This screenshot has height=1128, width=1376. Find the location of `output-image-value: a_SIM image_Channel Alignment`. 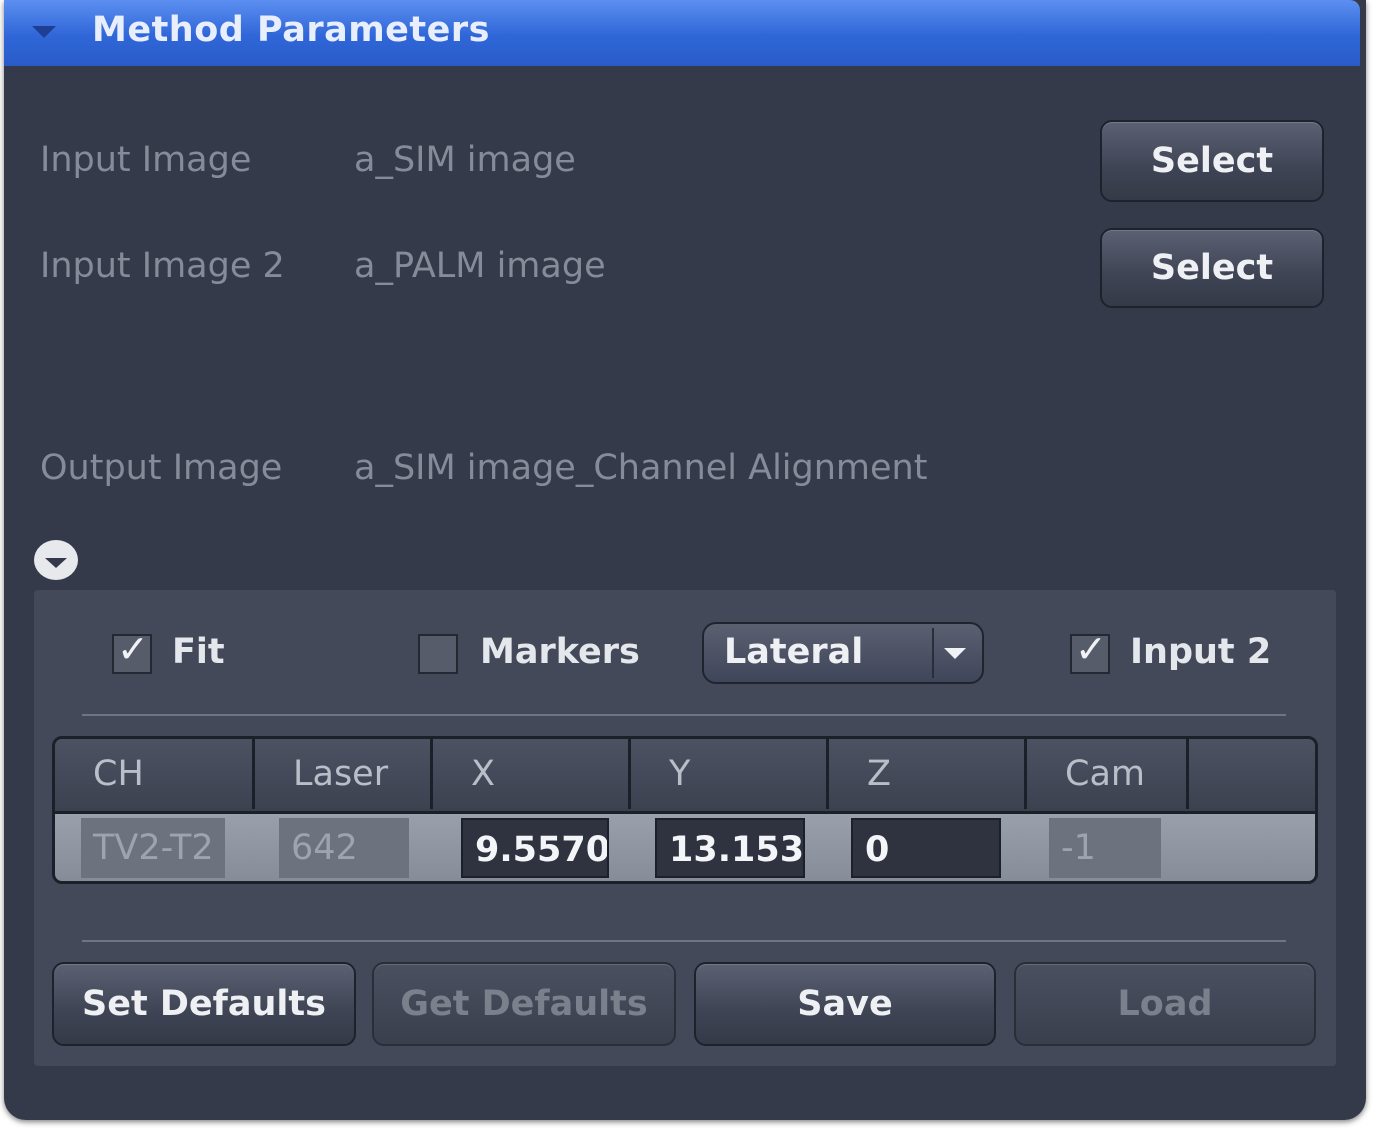

output-image-value: a_SIM image_Channel Alignment is located at coordinates (641, 468).